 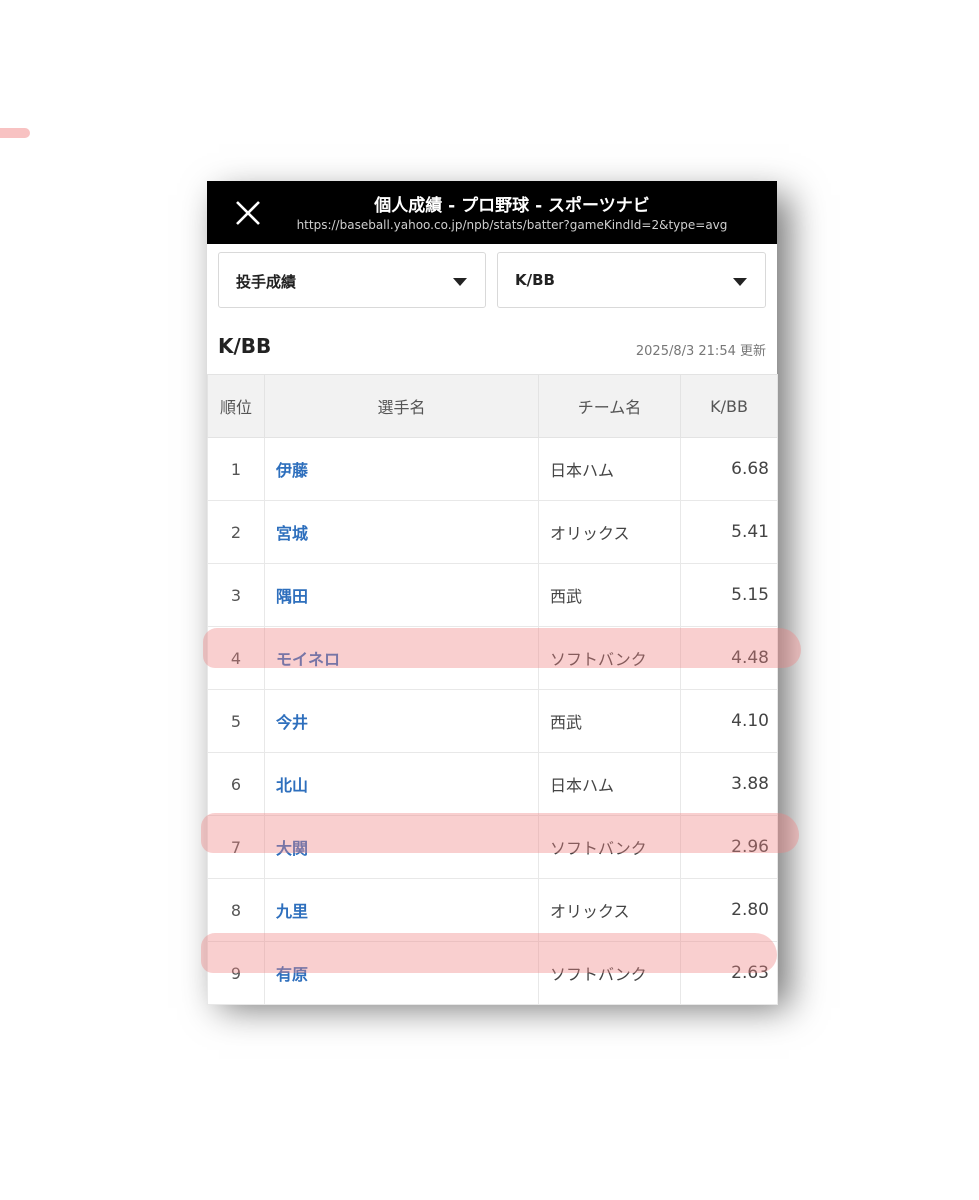 I want to click on player-link: 大関, so click(x=401, y=847).